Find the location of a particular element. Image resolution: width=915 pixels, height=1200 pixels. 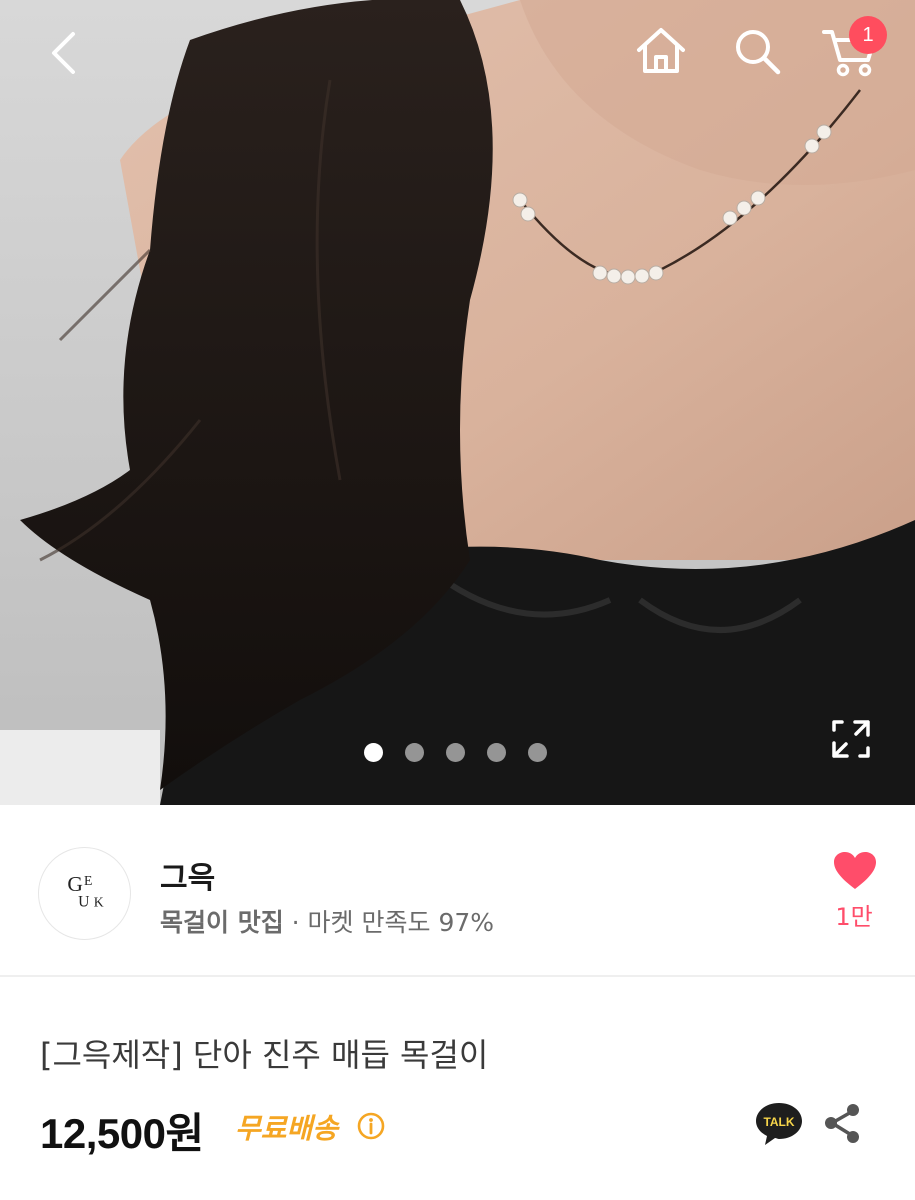

svg-text: K is located at coordinates (99, 902).